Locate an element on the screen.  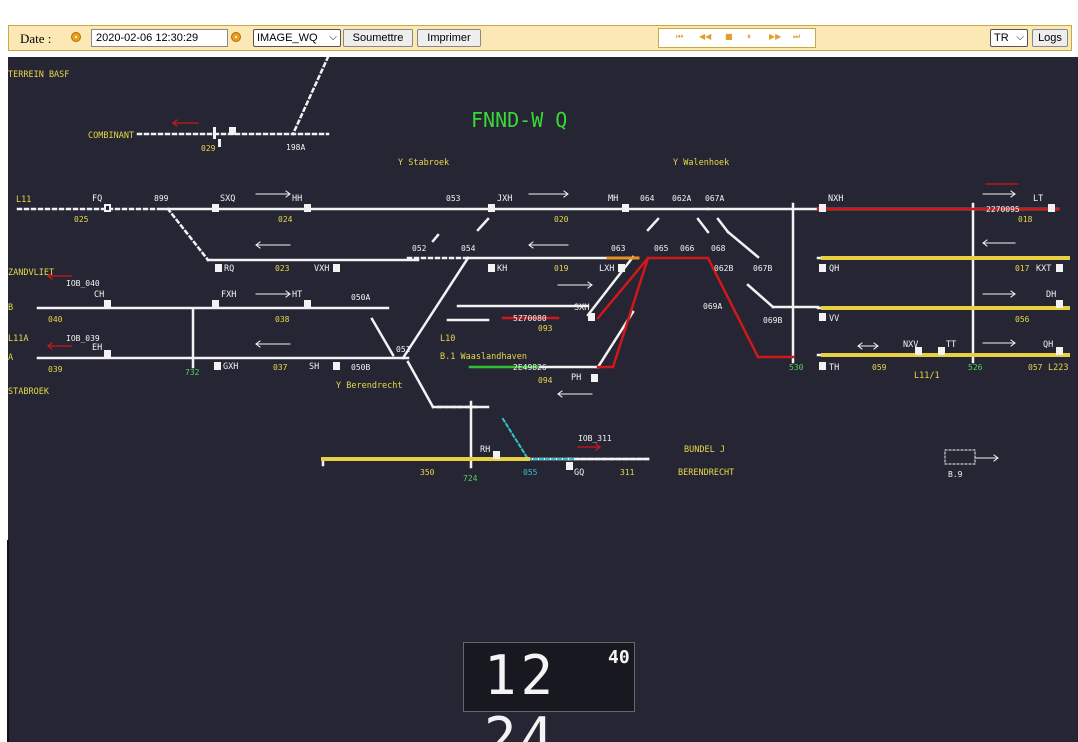
svg-text: 054 is located at coordinates (468, 248).